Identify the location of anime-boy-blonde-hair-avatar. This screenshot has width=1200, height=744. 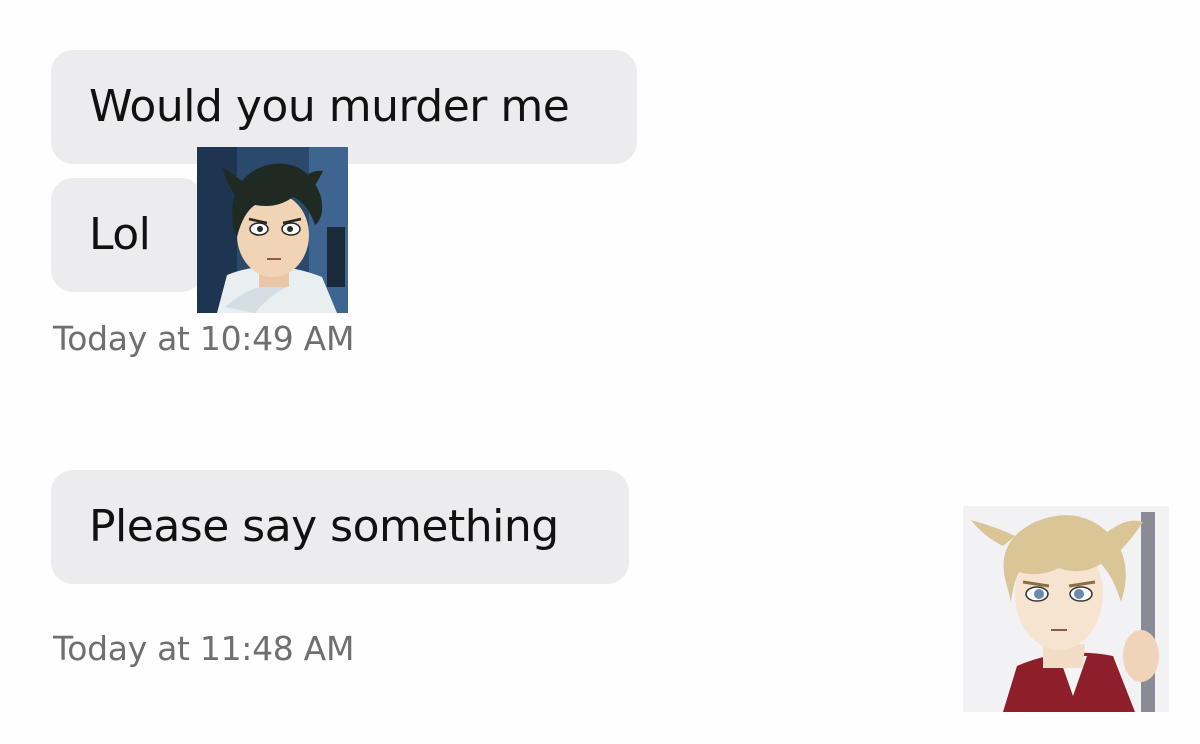
(1066, 609).